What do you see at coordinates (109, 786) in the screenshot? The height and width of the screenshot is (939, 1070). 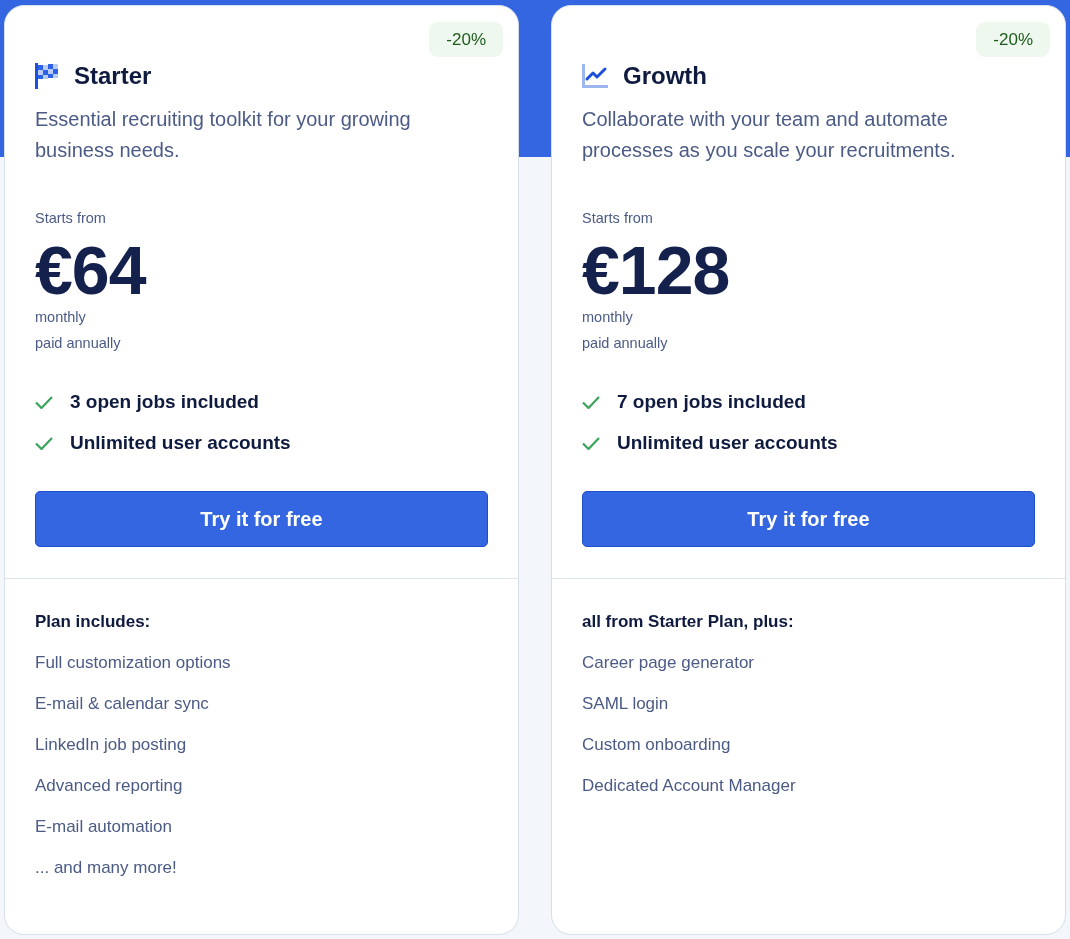 I see `included-feature: Advanced reporting` at bounding box center [109, 786].